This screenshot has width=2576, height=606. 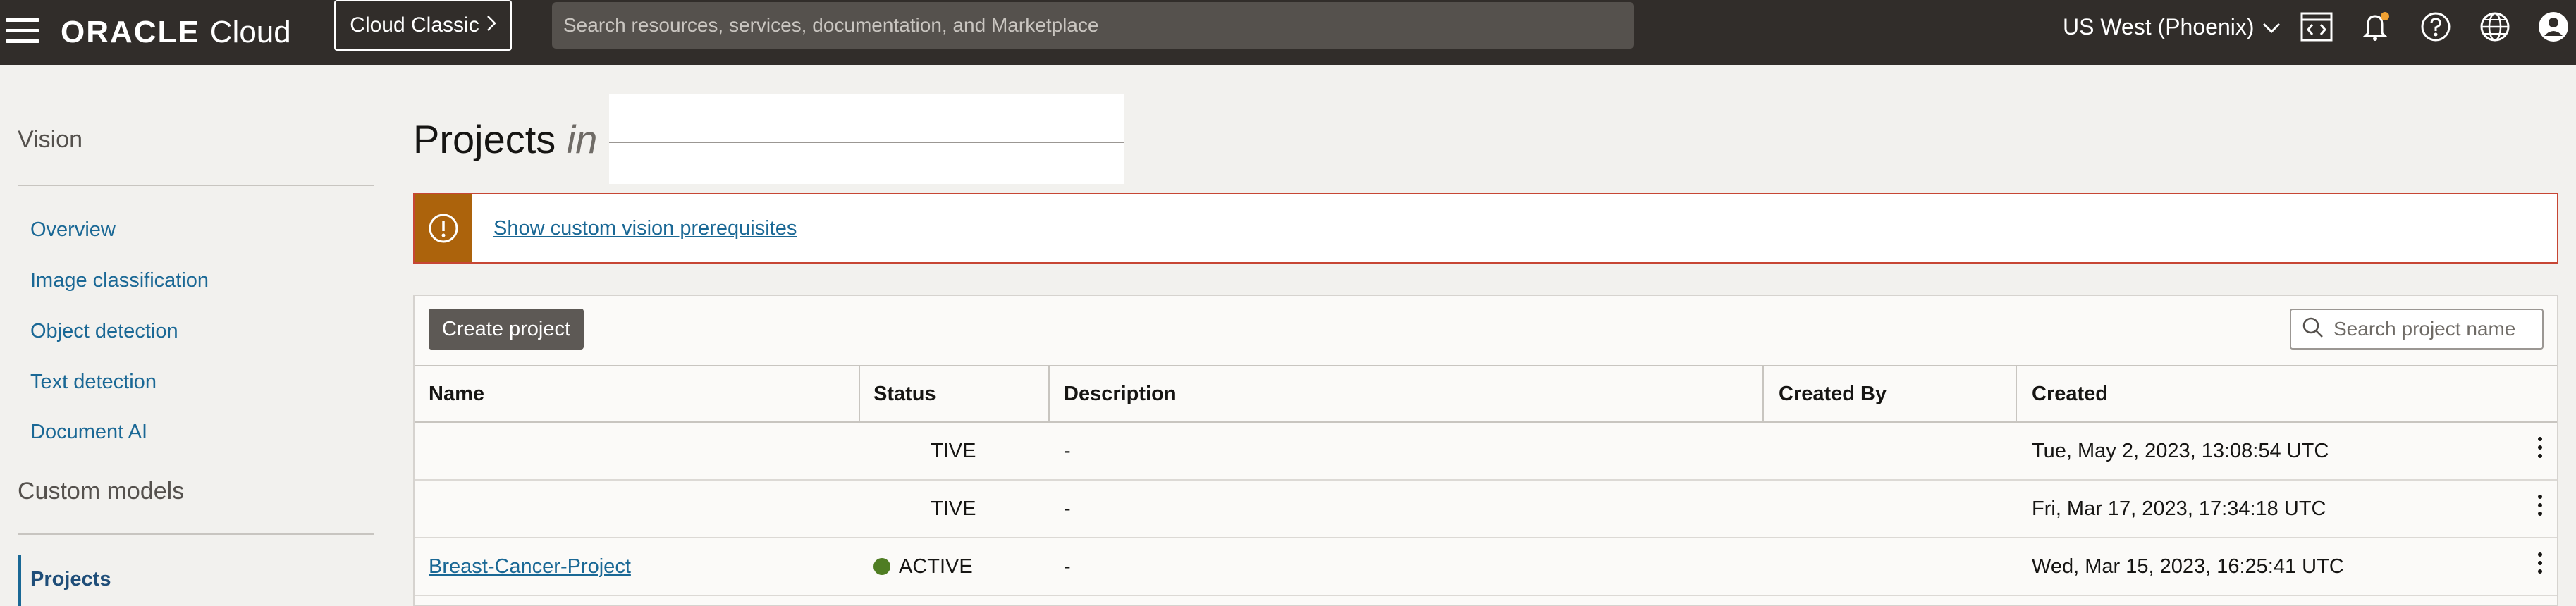 What do you see at coordinates (2179, 509) in the screenshot?
I see `project-created: Fri, Mar 17, 2023, 17:34:18 UTC` at bounding box center [2179, 509].